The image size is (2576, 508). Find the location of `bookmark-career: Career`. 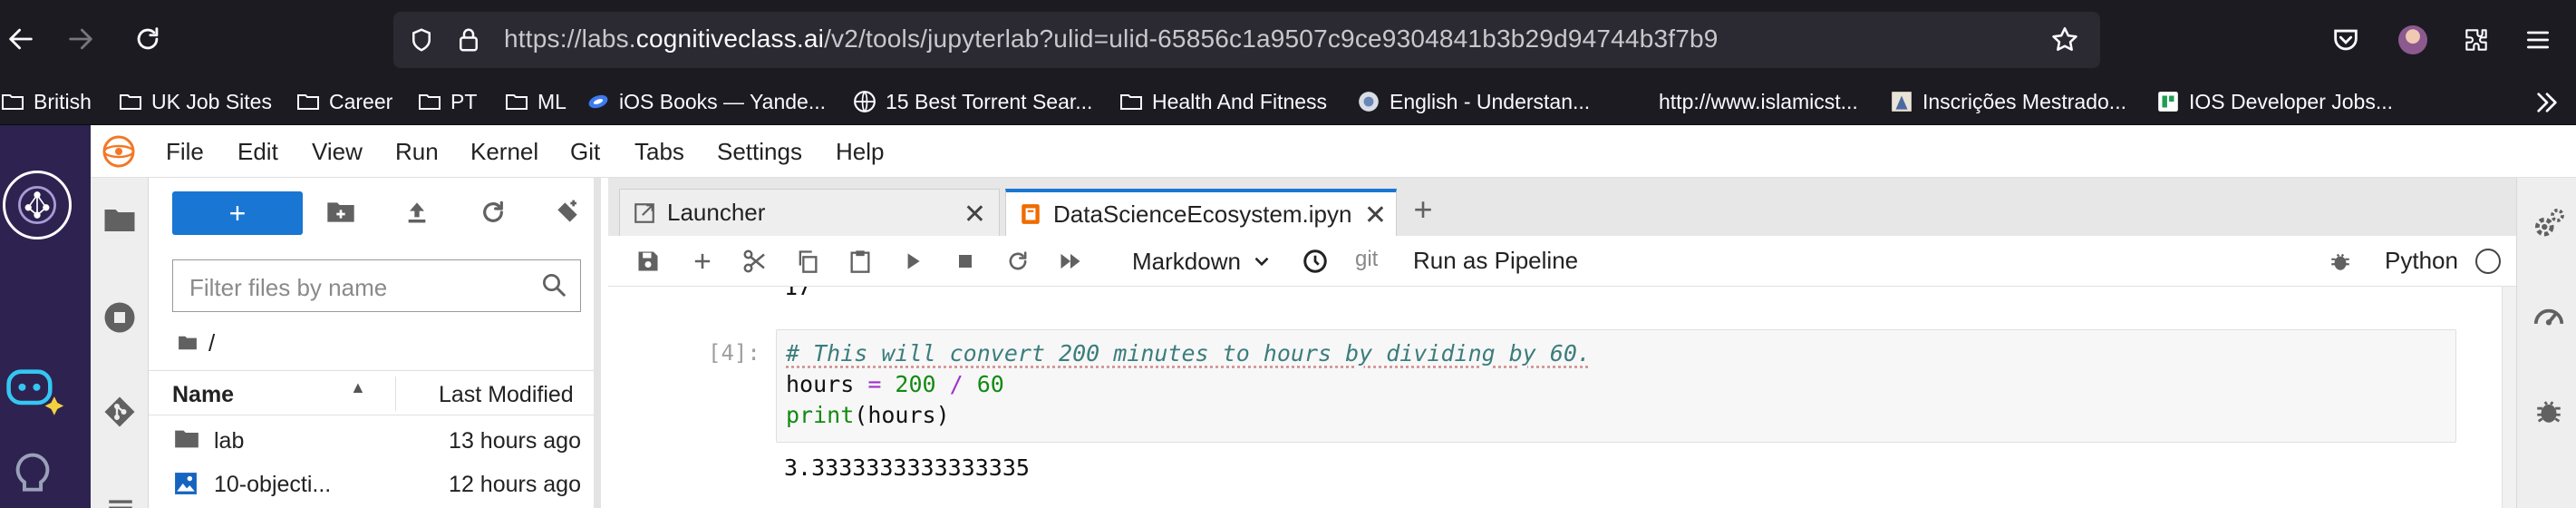

bookmark-career: Career is located at coordinates (343, 102).